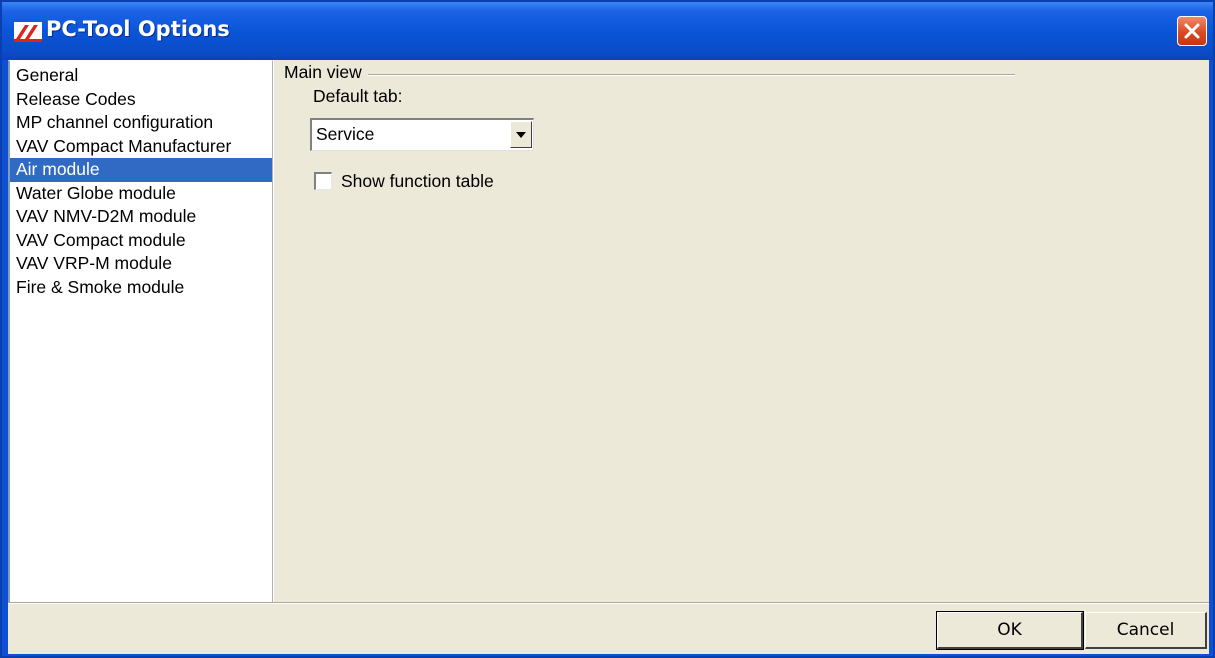 This screenshot has height=658, width=1215. Describe the element at coordinates (358, 96) in the screenshot. I see `default-tab-label: Default tab:` at that location.